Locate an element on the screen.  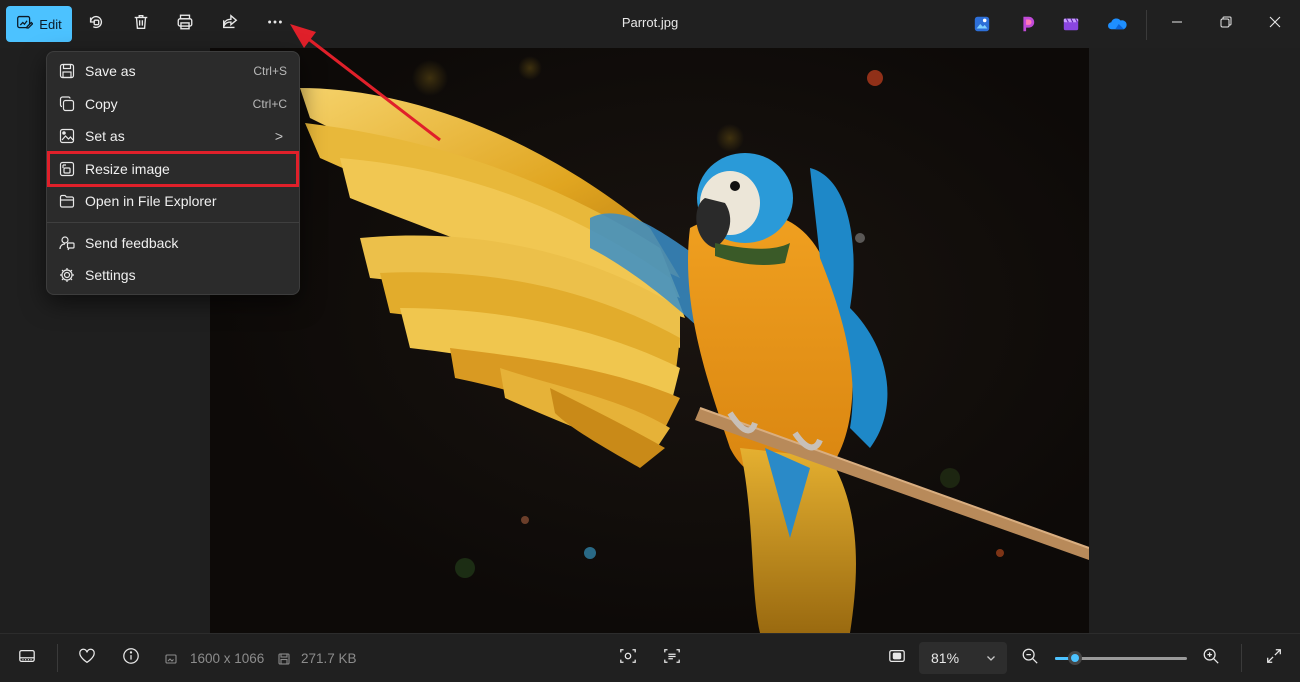
heart-icon is located at coordinates (87, 658).